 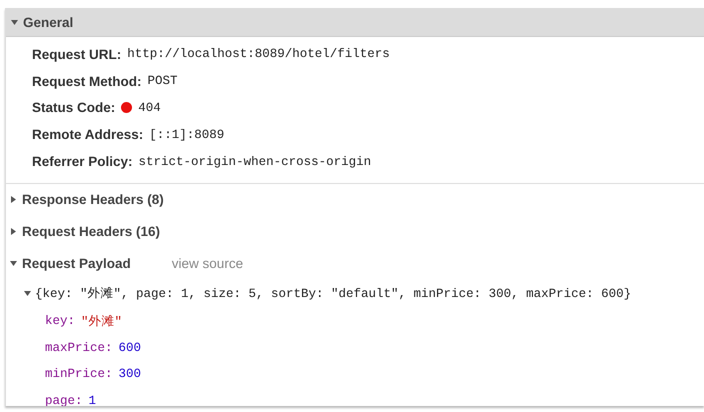 I want to click on property-value: 1, so click(x=92, y=400).